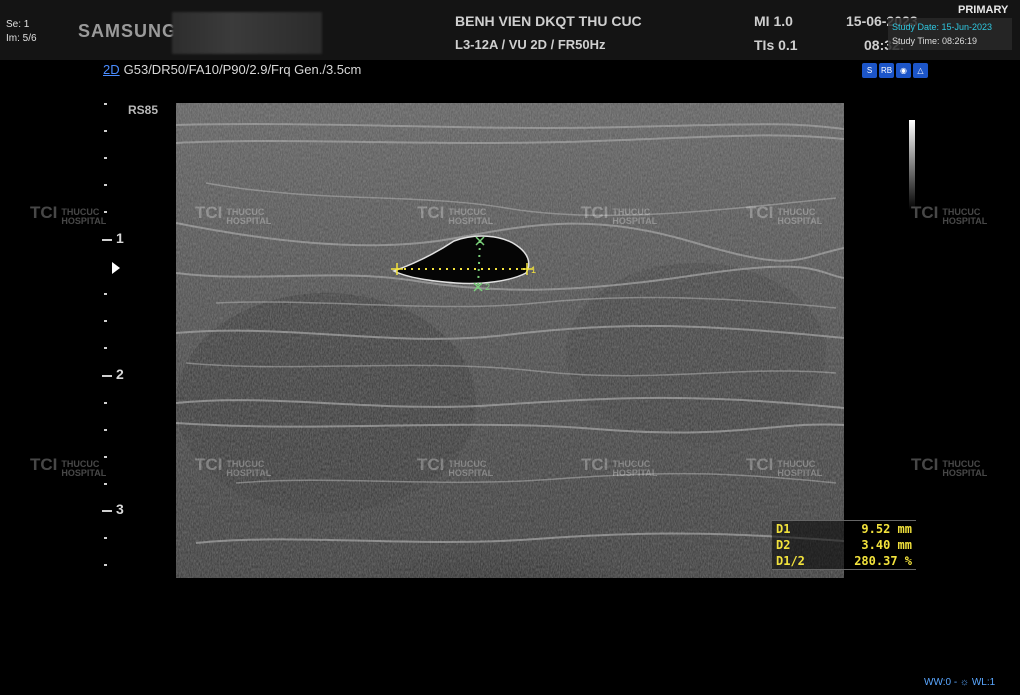 The width and height of the screenshot is (1020, 695). Describe the element at coordinates (143, 110) in the screenshot. I see `preset-label: RS85` at that location.